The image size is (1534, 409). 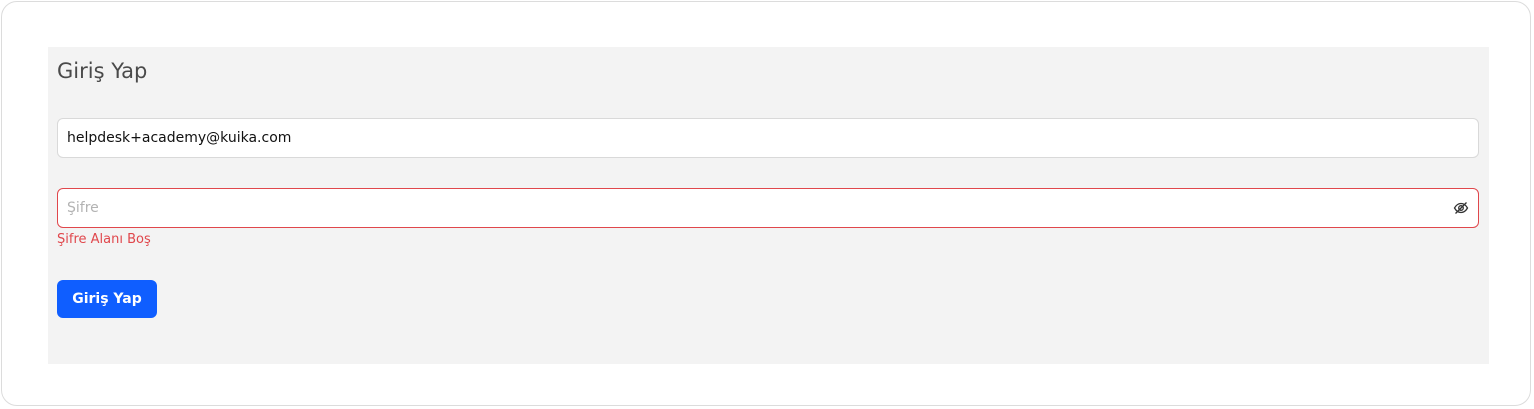 I want to click on page-title: Giriş Yap, so click(x=102, y=71).